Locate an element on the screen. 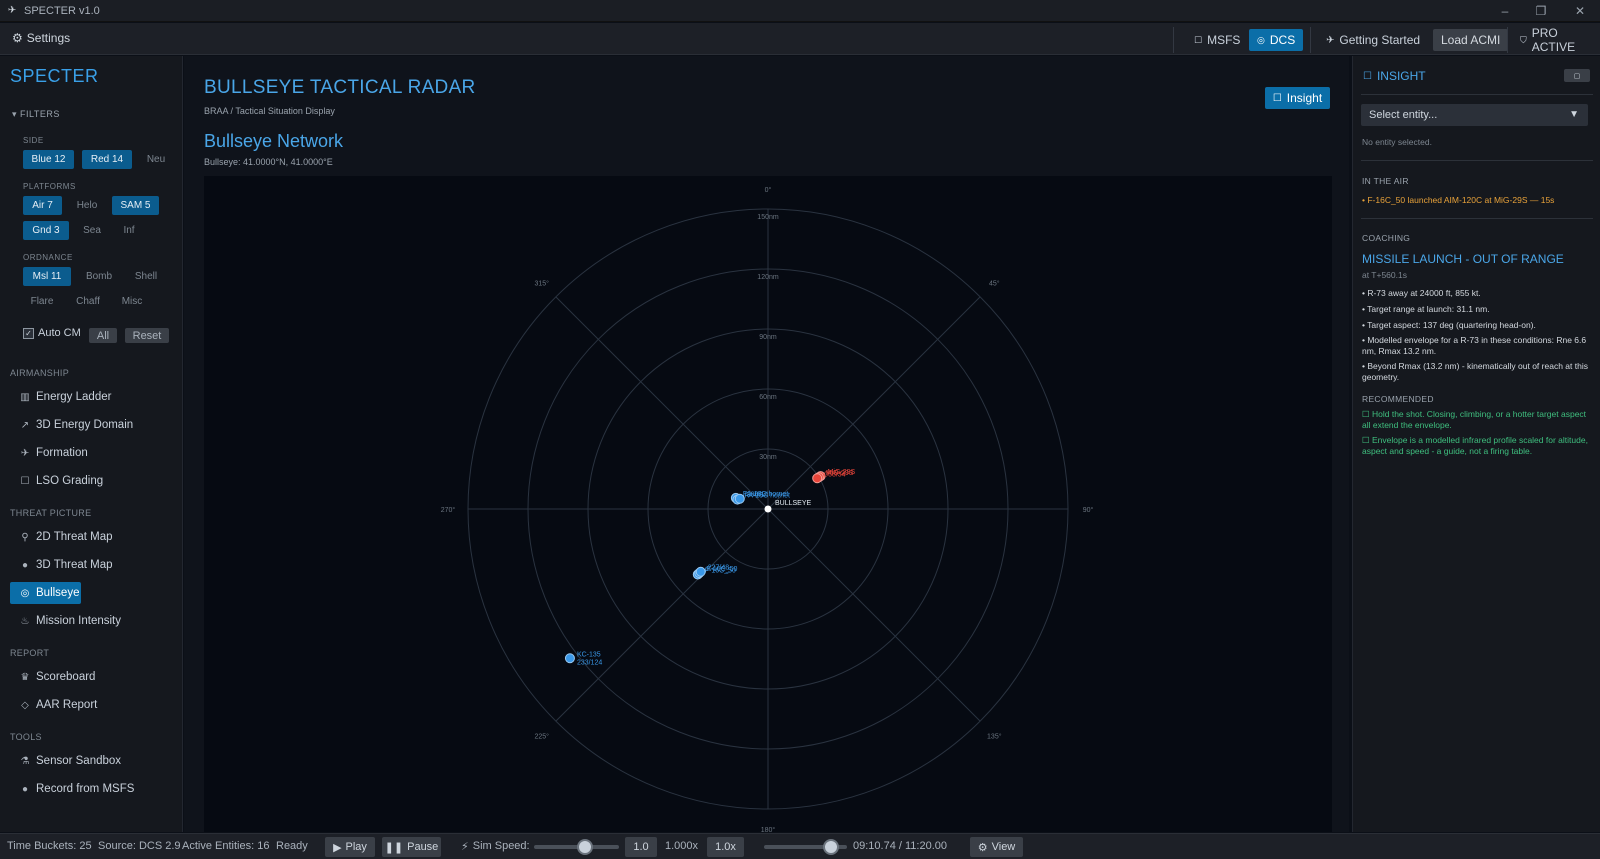  contact-label: 290/14 is located at coordinates (758, 495).